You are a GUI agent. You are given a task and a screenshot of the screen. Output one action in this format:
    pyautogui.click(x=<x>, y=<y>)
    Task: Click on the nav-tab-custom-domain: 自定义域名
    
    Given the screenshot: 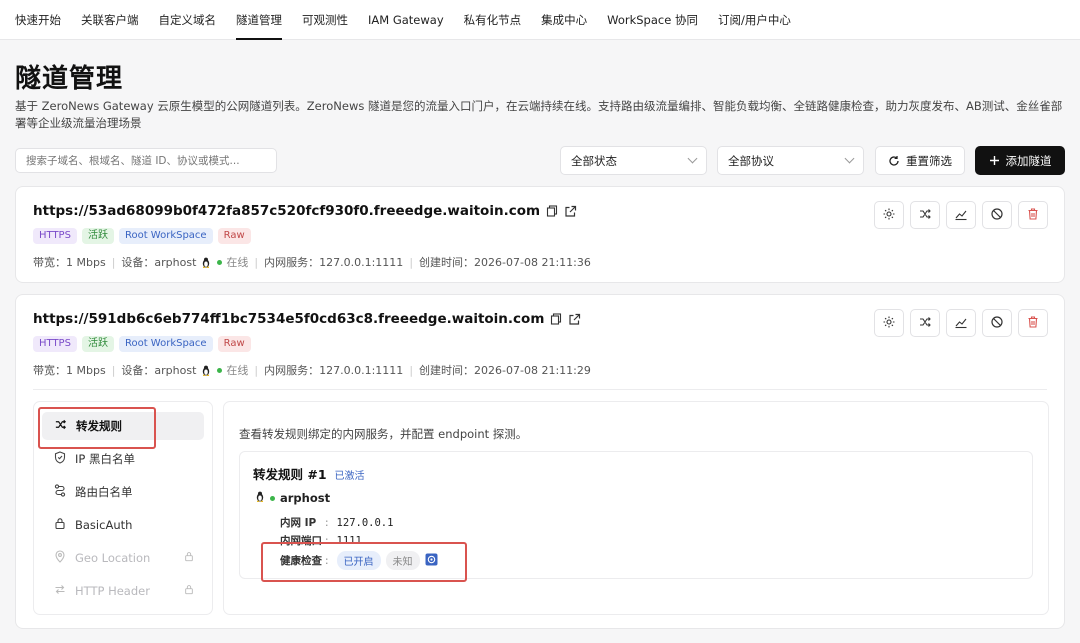 What is the action you would take?
    pyautogui.click(x=188, y=20)
    